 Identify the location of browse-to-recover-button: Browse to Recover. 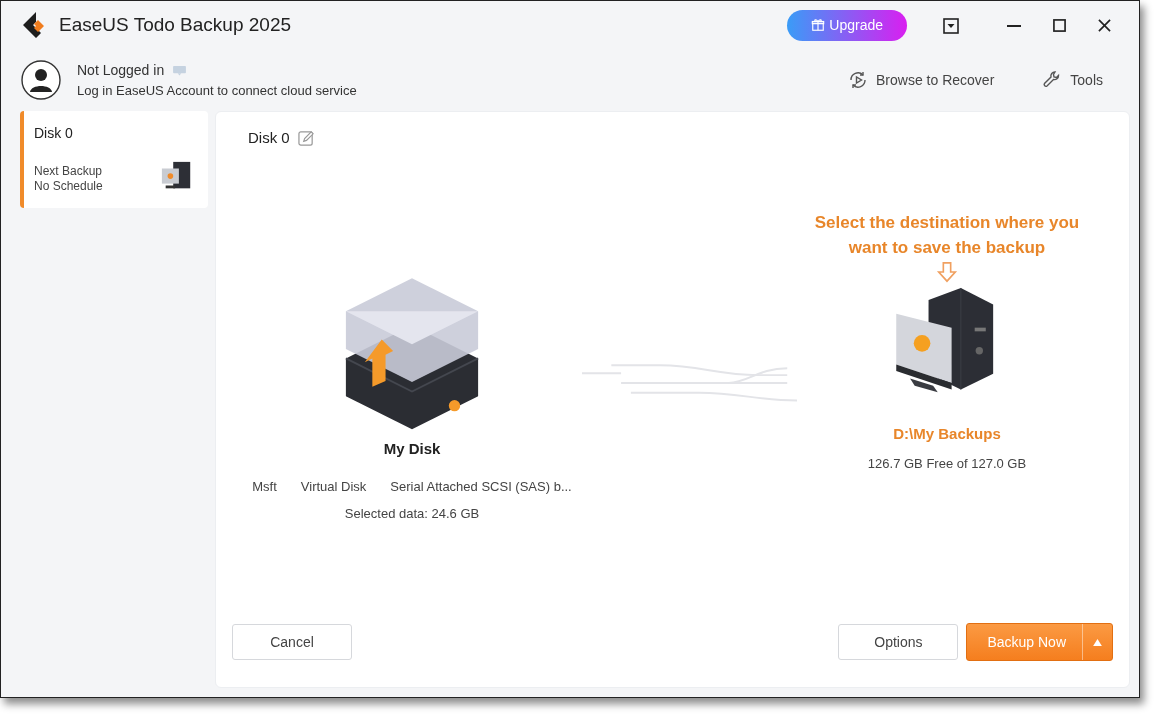
(921, 80).